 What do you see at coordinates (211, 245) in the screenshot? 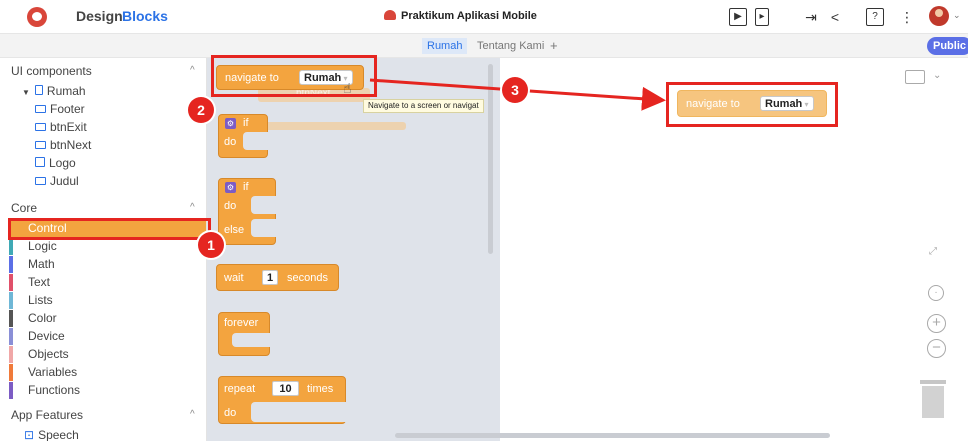
I see `step-badge-1: 1` at bounding box center [211, 245].